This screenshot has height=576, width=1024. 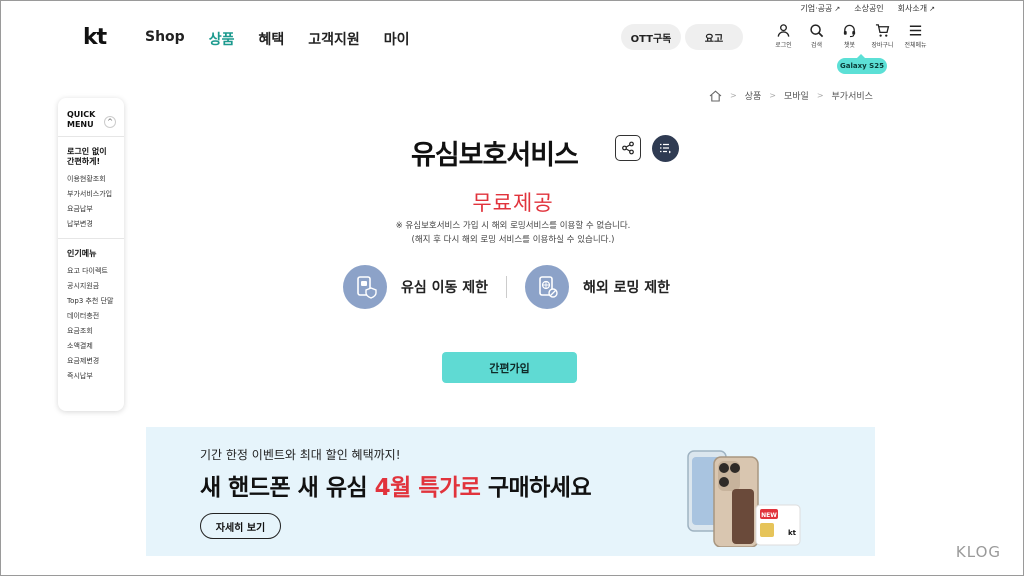 What do you see at coordinates (536, 488) in the screenshot?
I see `banner-headline-b: 구매하세요` at bounding box center [536, 488].